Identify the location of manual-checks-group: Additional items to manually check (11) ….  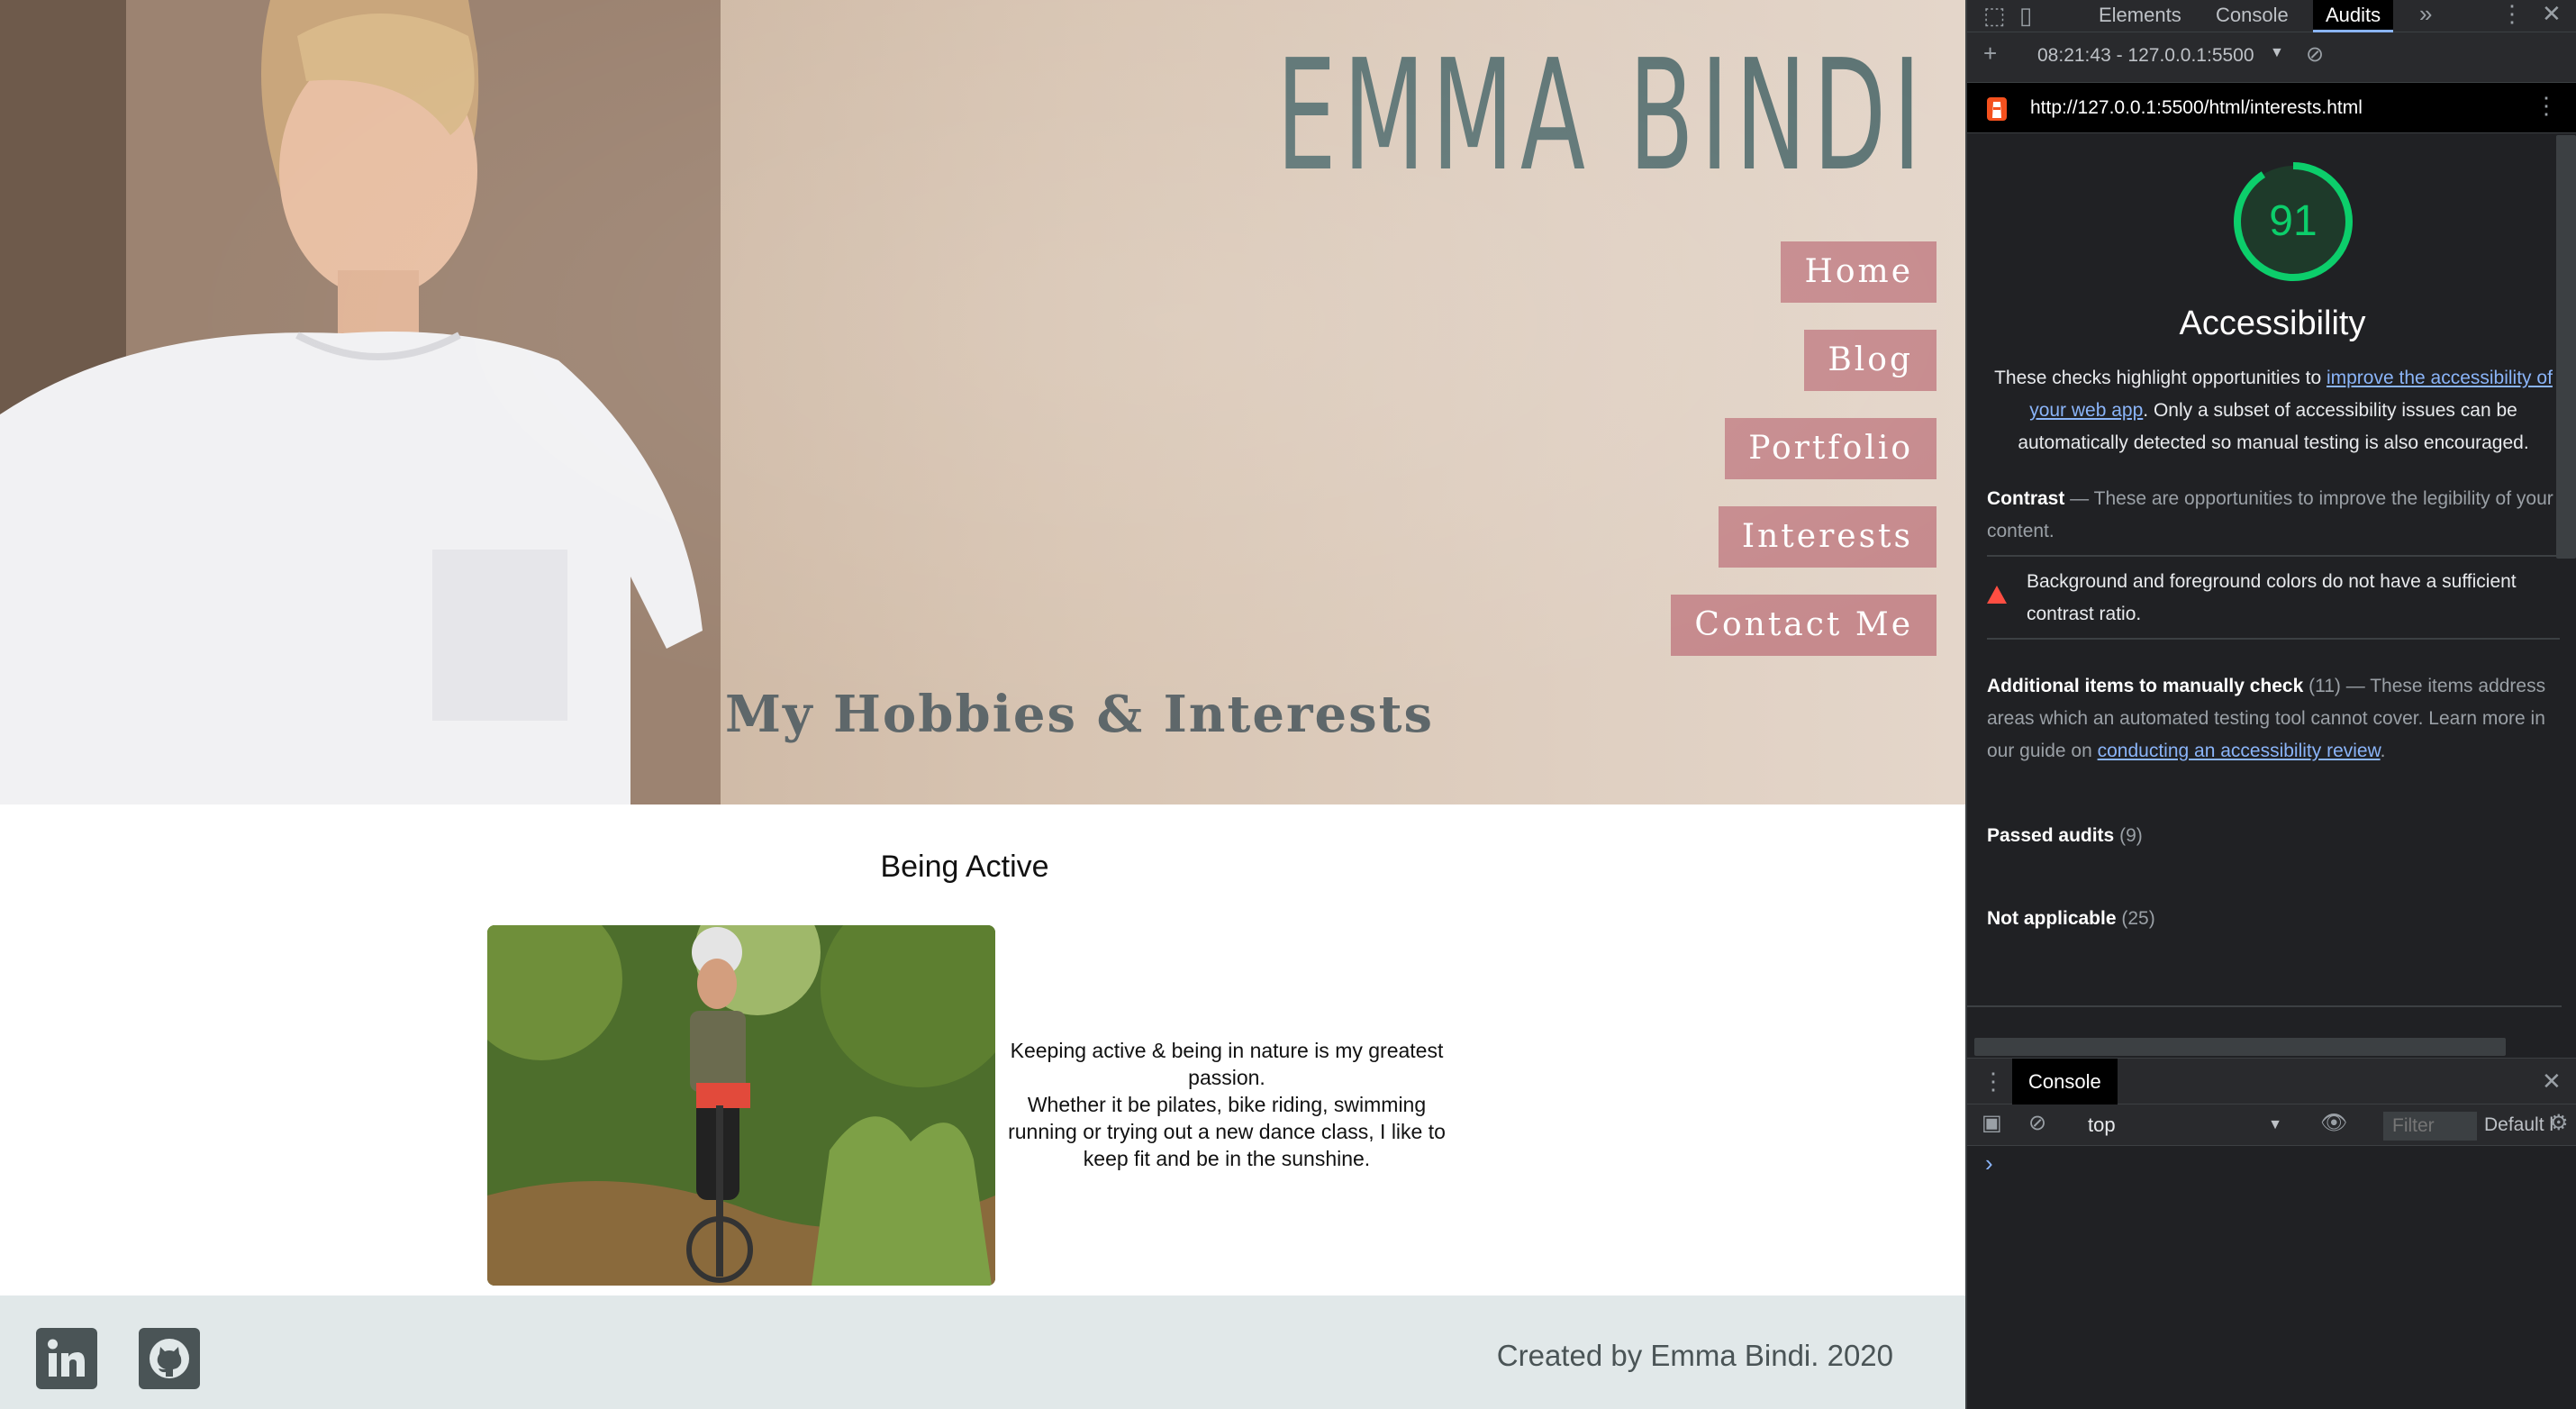
(2270, 719).